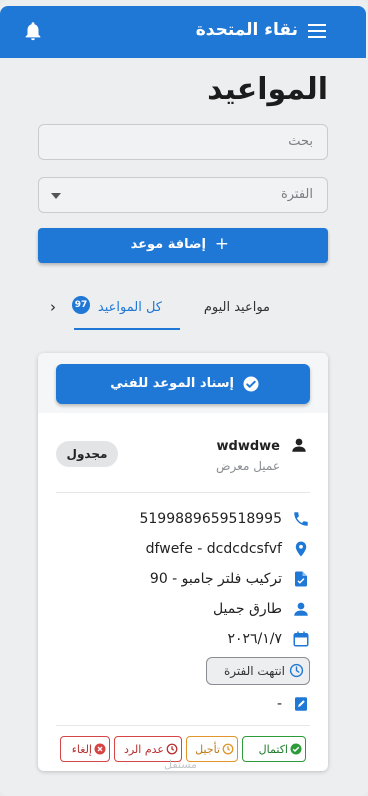 The height and width of the screenshot is (796, 368). Describe the element at coordinates (168, 244) in the screenshot. I see `add-appointment-label: إضافة موعد` at that location.